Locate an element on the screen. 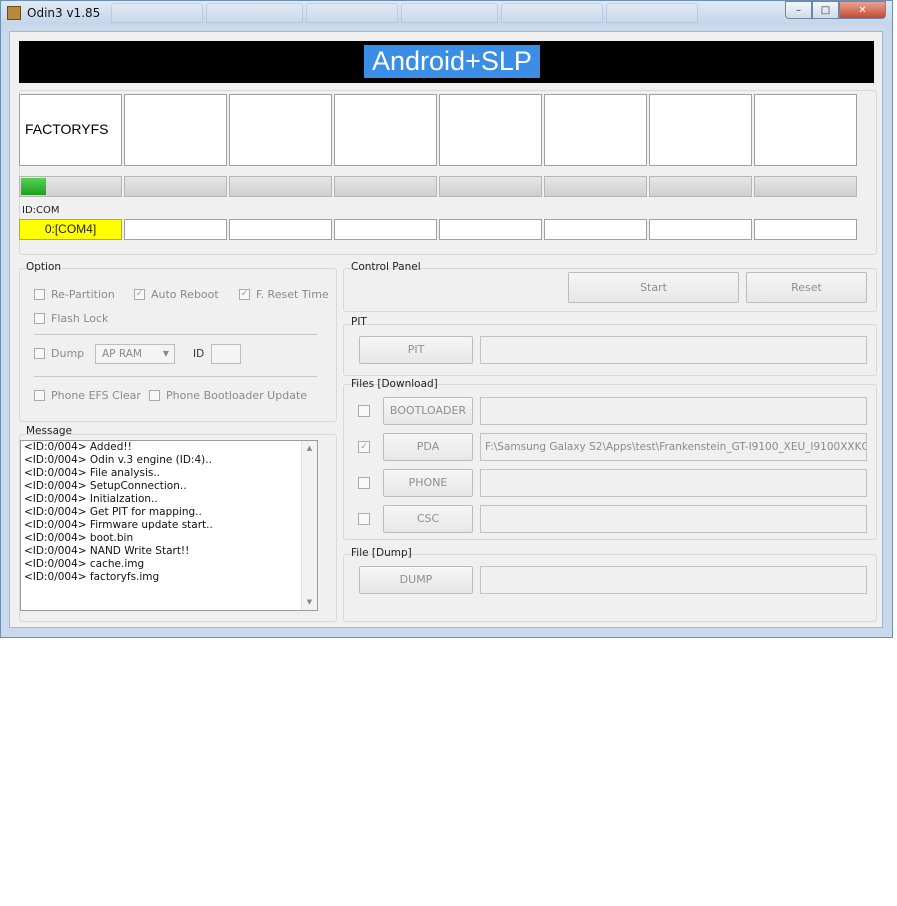 Image resolution: width=897 pixels, height=906 pixels. control-panel-title: Control Panel is located at coordinates (386, 267).